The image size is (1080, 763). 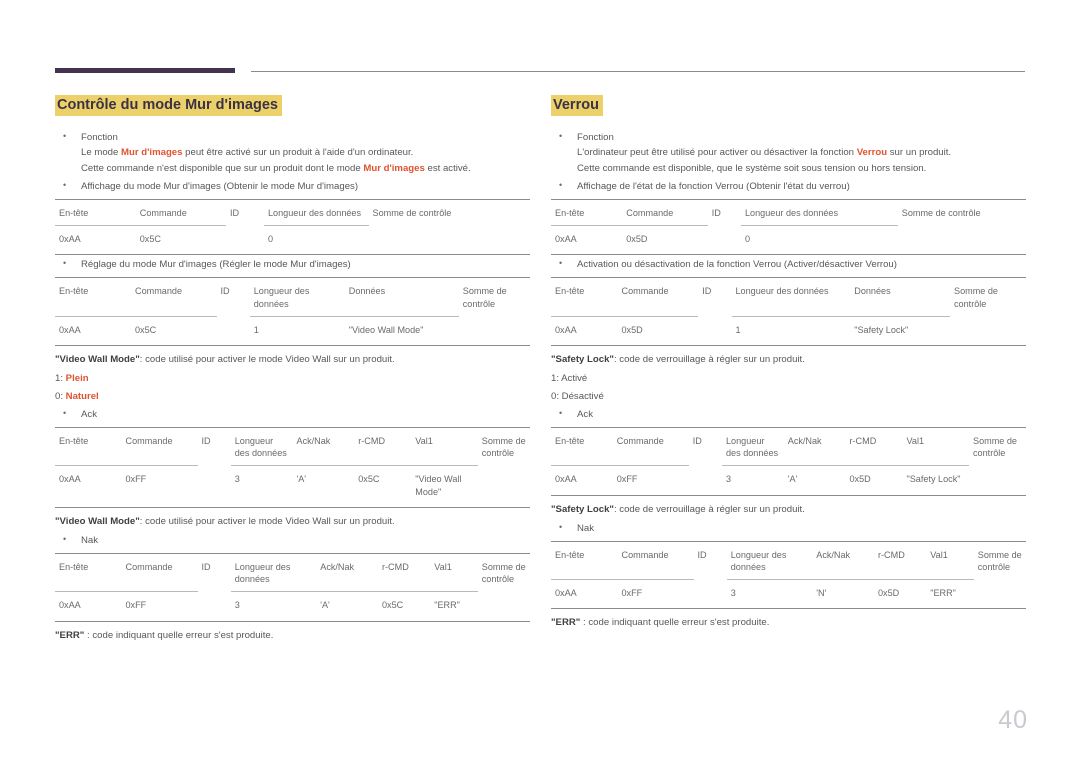 What do you see at coordinates (292, 606) in the screenshot?
I see `table-row: 0xAA 0xFF 3 'A' 0x5C "ERR"` at bounding box center [292, 606].